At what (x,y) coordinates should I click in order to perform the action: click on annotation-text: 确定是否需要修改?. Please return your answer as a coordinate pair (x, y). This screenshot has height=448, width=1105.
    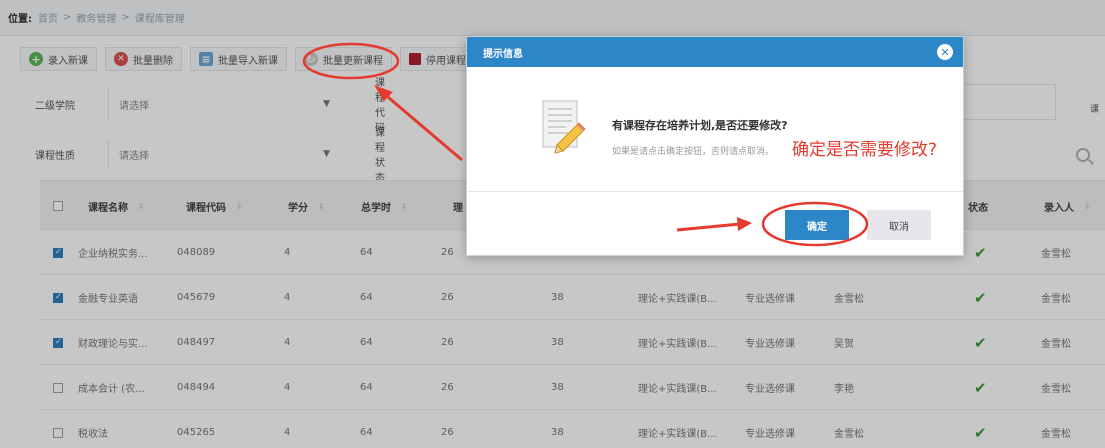
    Looking at the image, I should click on (865, 150).